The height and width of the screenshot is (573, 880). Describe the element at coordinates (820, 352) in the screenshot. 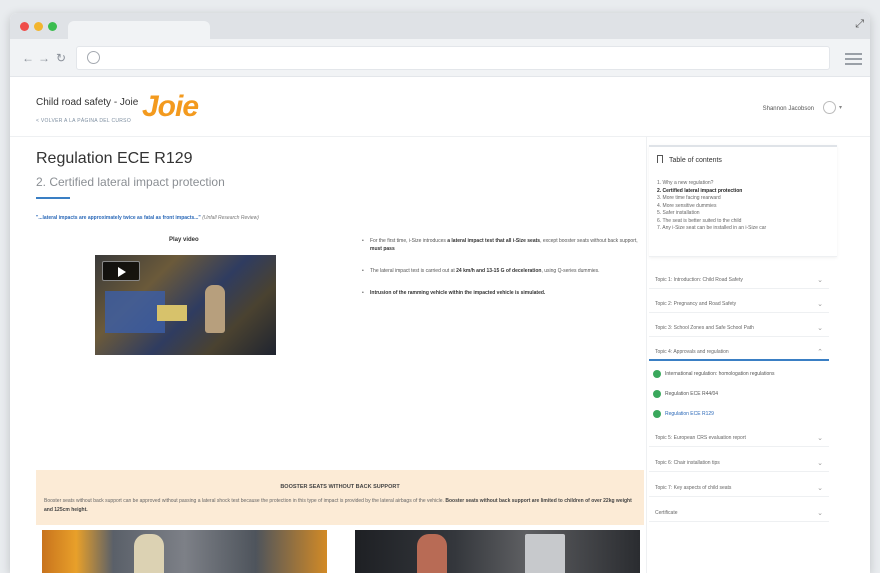

I see `chevron-up-icon: ⌃` at that location.